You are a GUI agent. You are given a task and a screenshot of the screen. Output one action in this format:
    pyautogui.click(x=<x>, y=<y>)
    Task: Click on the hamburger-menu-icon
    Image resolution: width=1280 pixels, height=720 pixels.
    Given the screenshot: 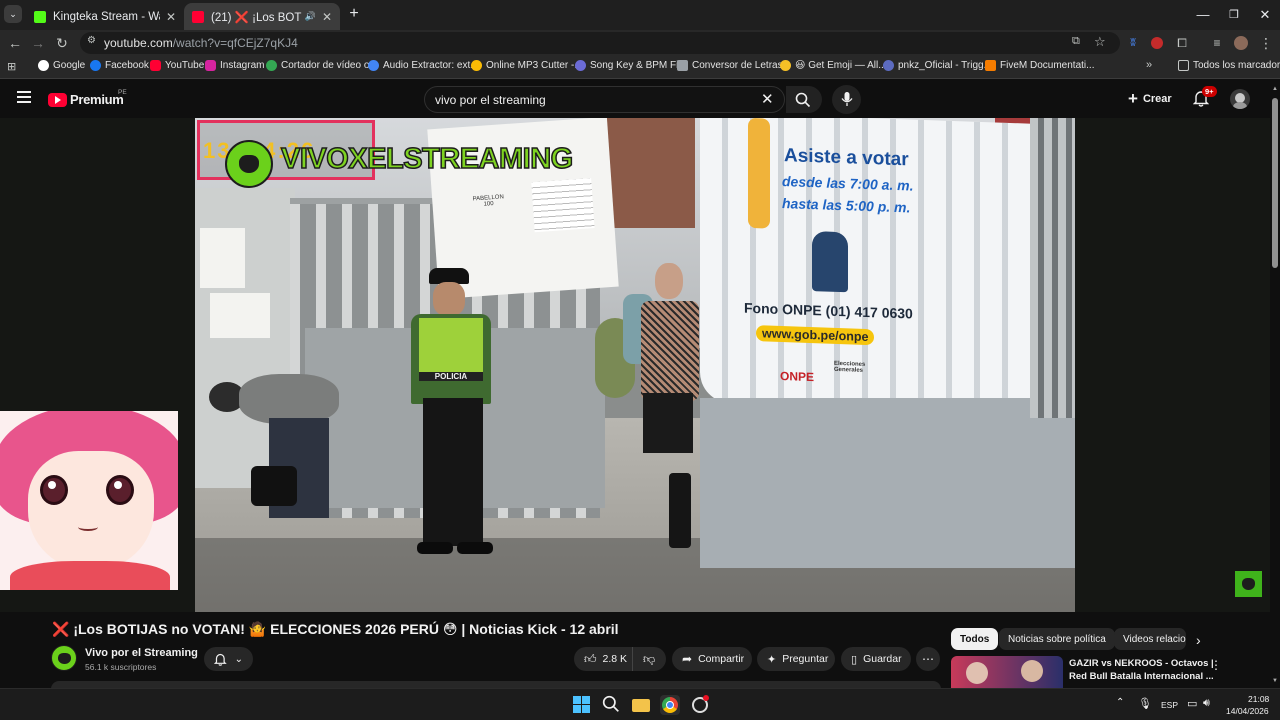 What is the action you would take?
    pyautogui.click(x=24, y=97)
    